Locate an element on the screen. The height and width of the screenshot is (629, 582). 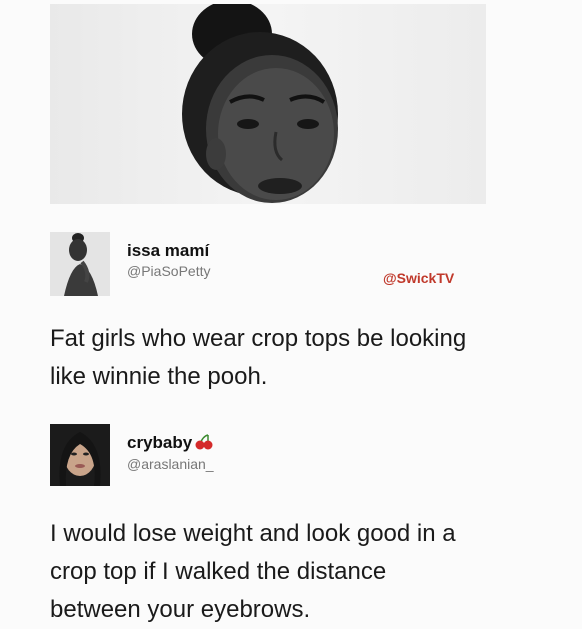
avatar-issa-mami is located at coordinates (80, 264).